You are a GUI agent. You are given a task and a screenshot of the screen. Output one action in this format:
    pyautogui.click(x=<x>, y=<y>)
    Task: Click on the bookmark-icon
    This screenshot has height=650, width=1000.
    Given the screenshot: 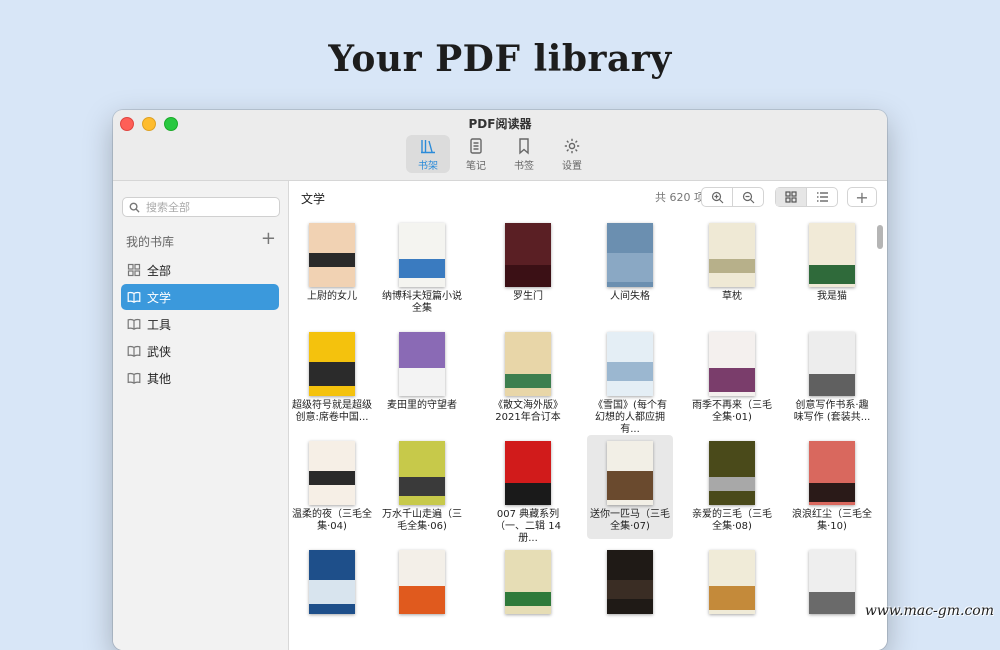 What is the action you would take?
    pyautogui.click(x=524, y=146)
    